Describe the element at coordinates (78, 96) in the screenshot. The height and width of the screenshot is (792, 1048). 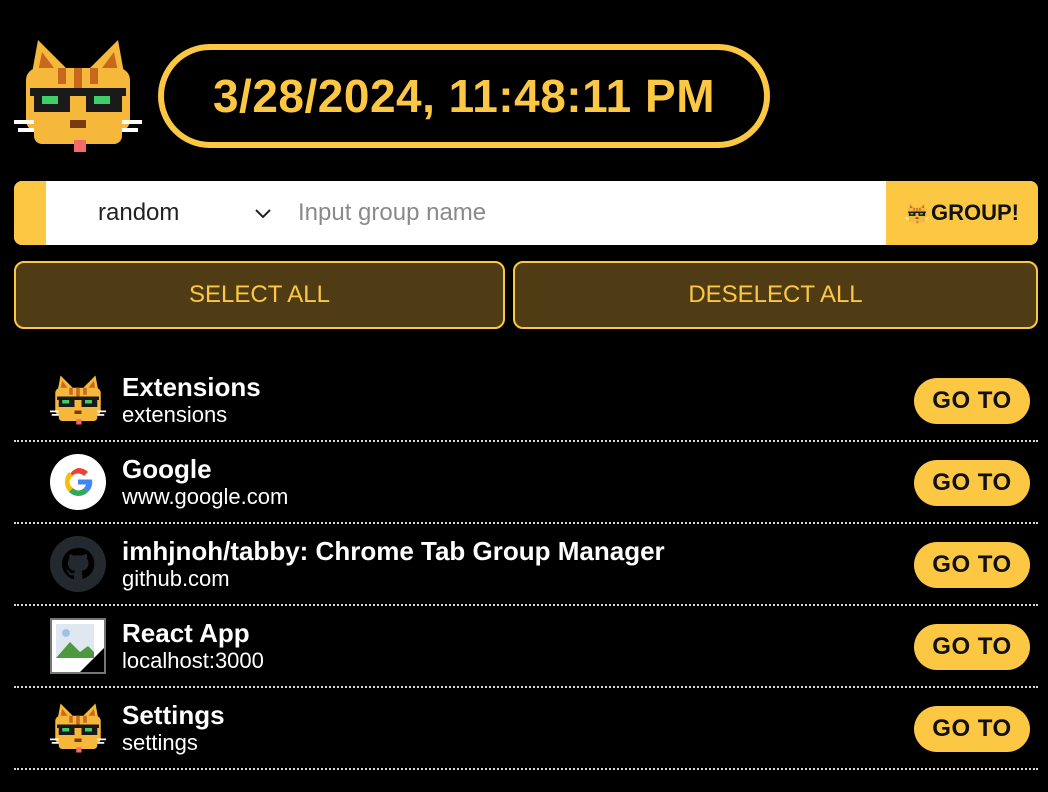
I see `cat-logo-icon` at that location.